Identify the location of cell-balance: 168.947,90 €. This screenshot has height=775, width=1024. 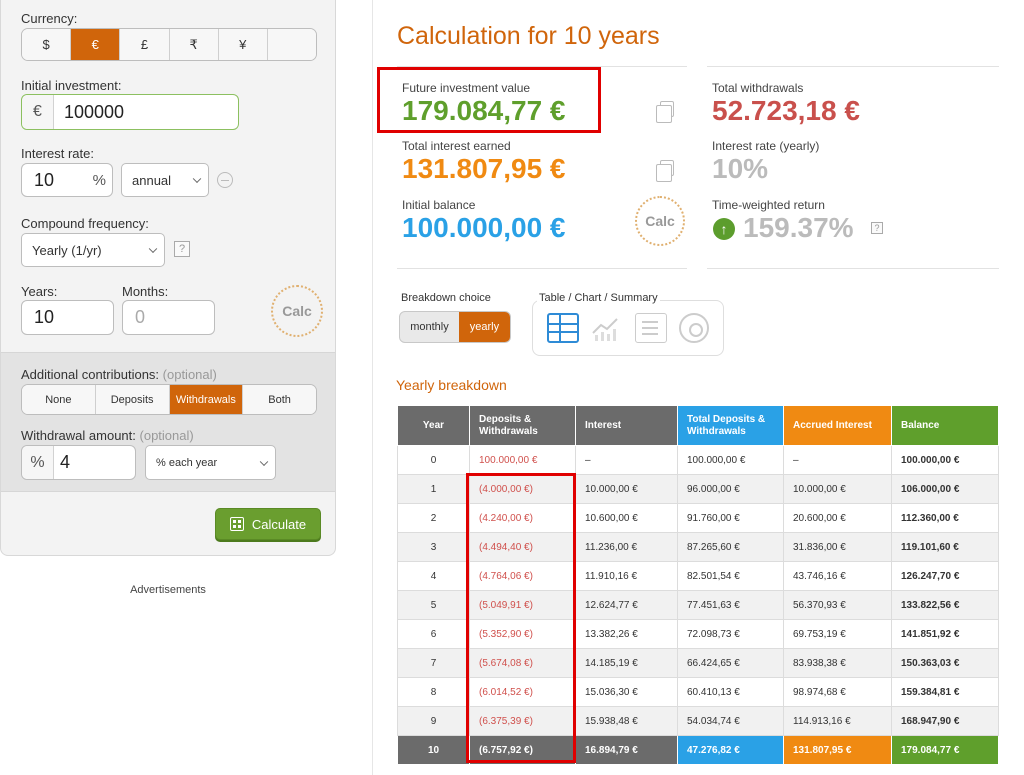
(945, 721).